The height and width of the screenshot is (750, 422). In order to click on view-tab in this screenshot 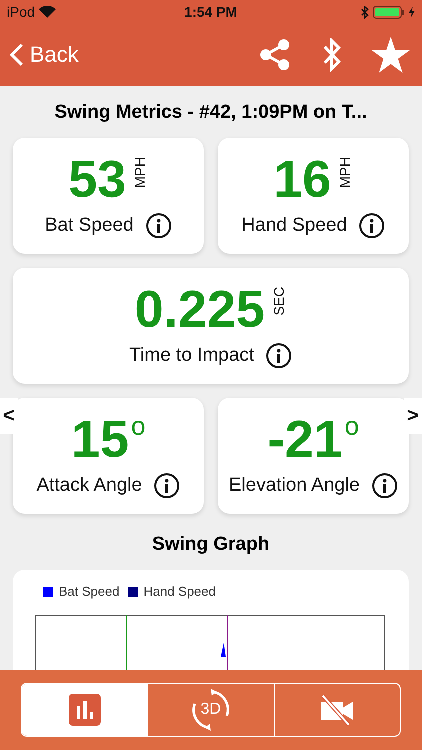, I will do `click(85, 710)`.